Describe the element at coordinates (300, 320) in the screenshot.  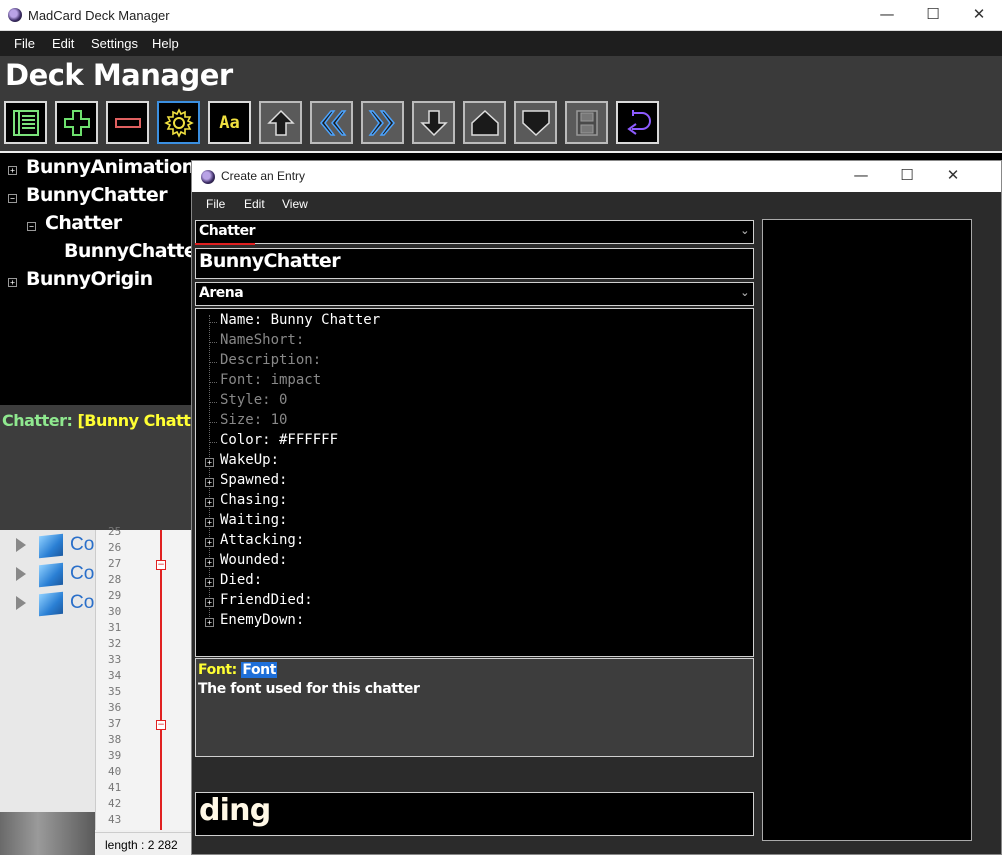
I see `property-row: Name: Bunny Chatter` at that location.